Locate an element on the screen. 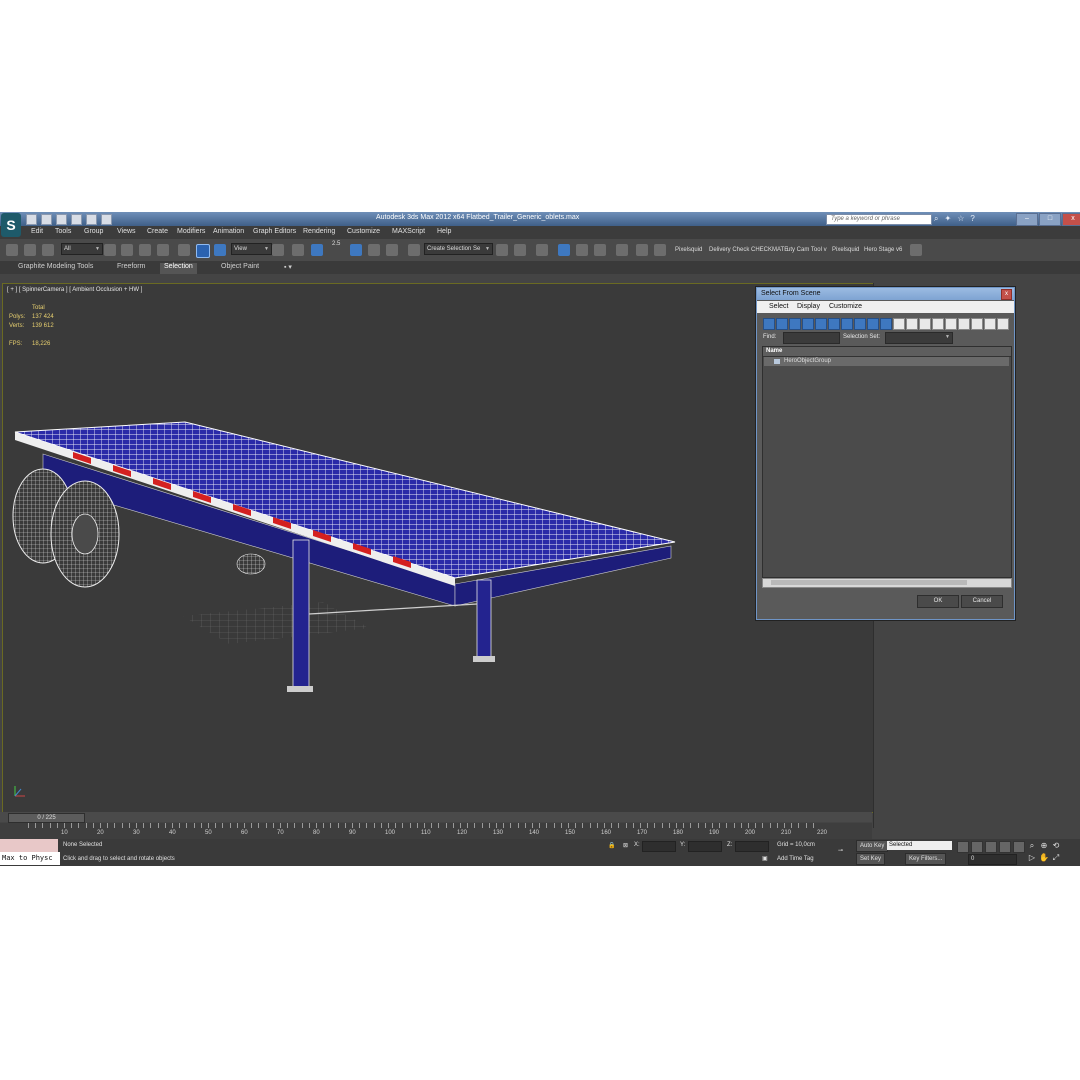 The height and width of the screenshot is (1080, 1080). select-manipulate-icon is located at coordinates (298, 250).